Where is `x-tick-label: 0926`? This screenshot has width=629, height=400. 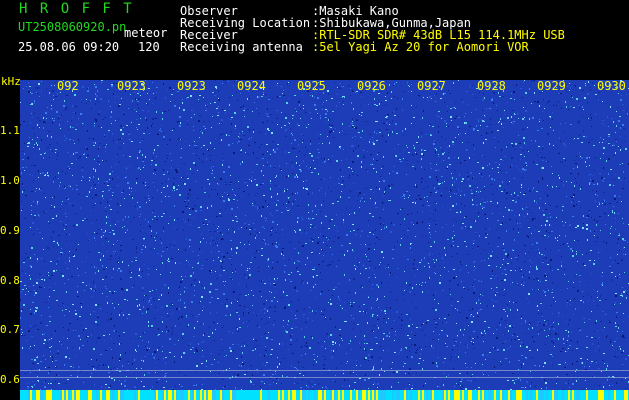
x-tick-label: 0926 is located at coordinates (371, 86).